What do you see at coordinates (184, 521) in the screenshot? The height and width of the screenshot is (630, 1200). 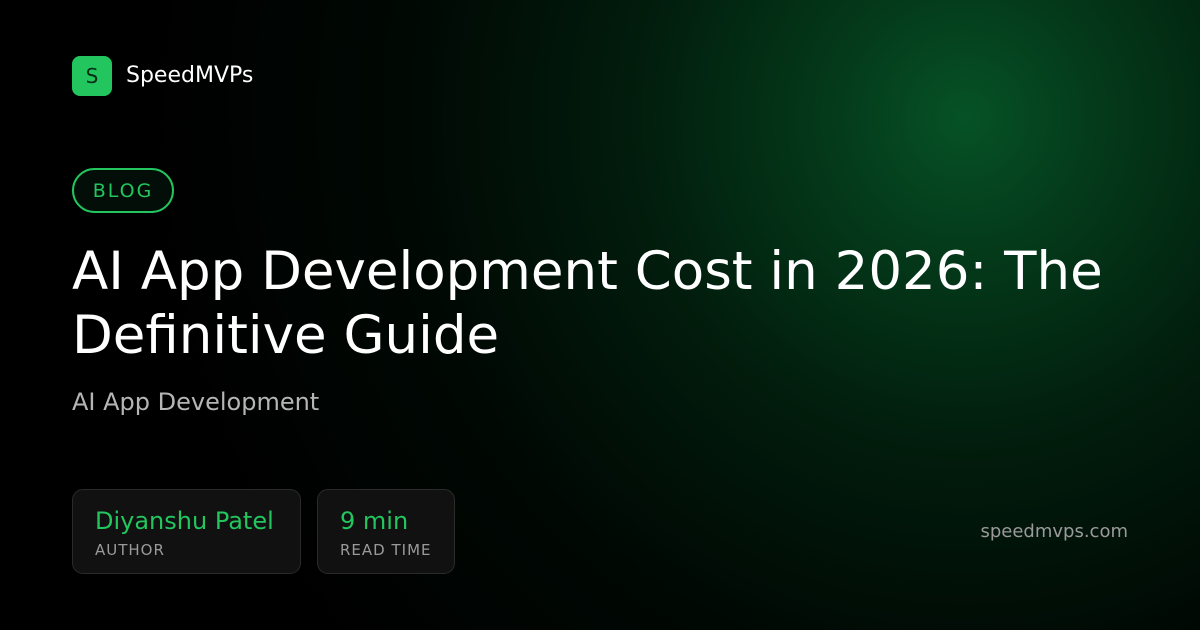 I see `author-name: Diyanshu Patel` at bounding box center [184, 521].